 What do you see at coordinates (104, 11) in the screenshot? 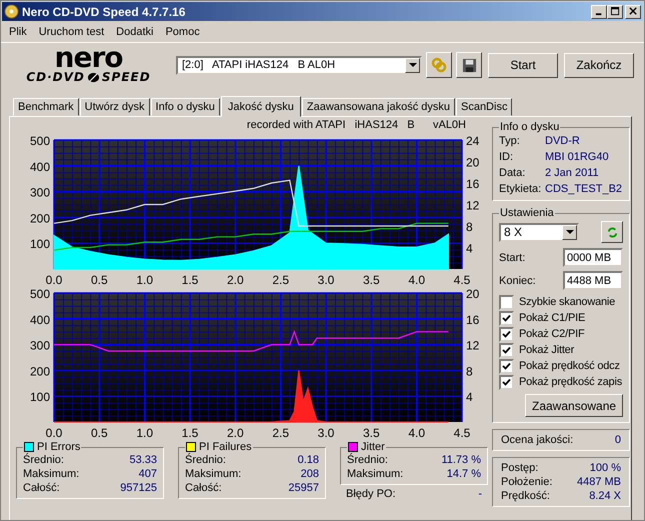
I see `window-title: Nero CD-DVD Speed 4.7.7.16` at bounding box center [104, 11].